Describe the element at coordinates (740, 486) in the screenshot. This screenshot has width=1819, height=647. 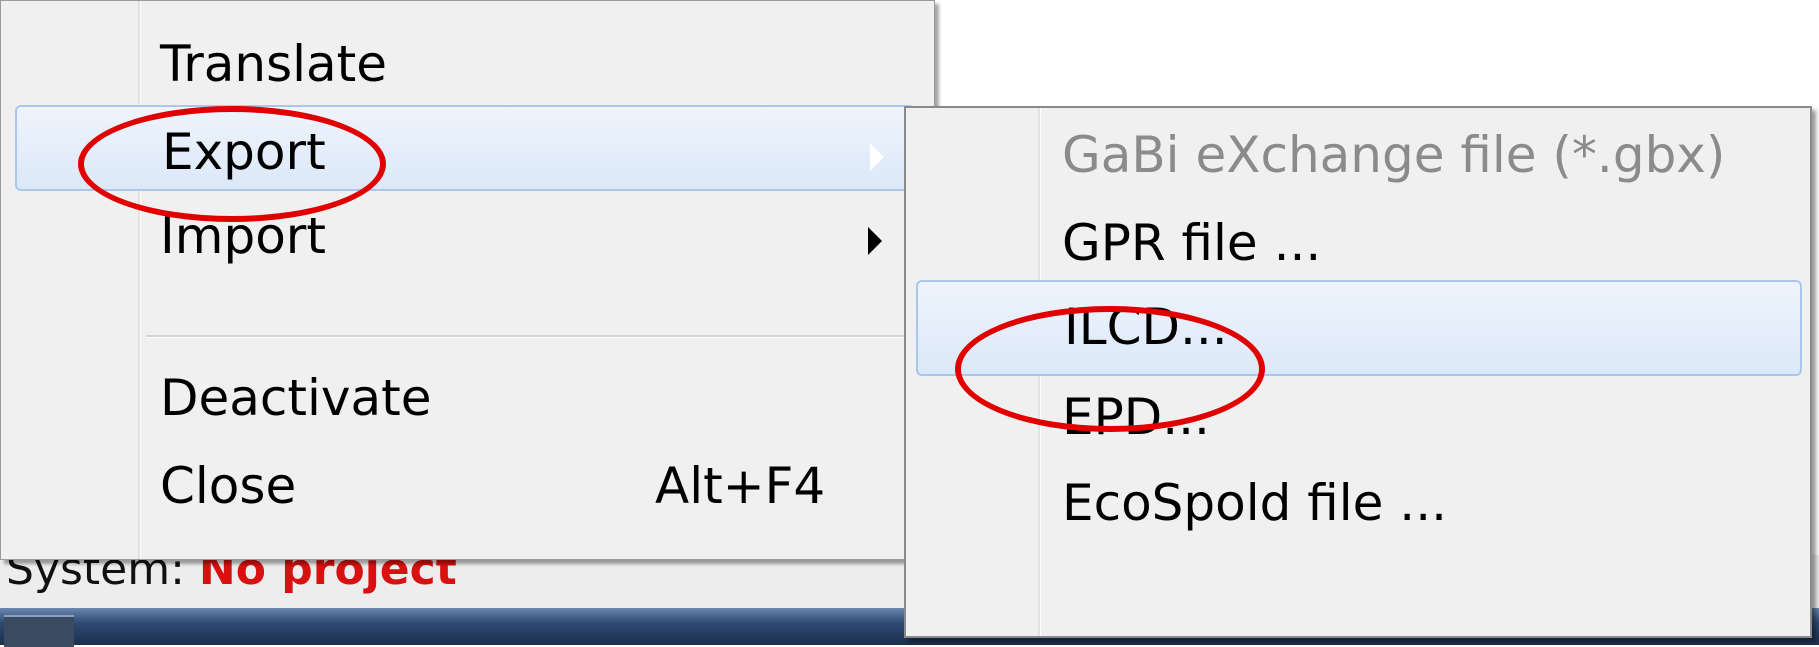
I see `menu-item-shortcut: Alt+F4` at that location.